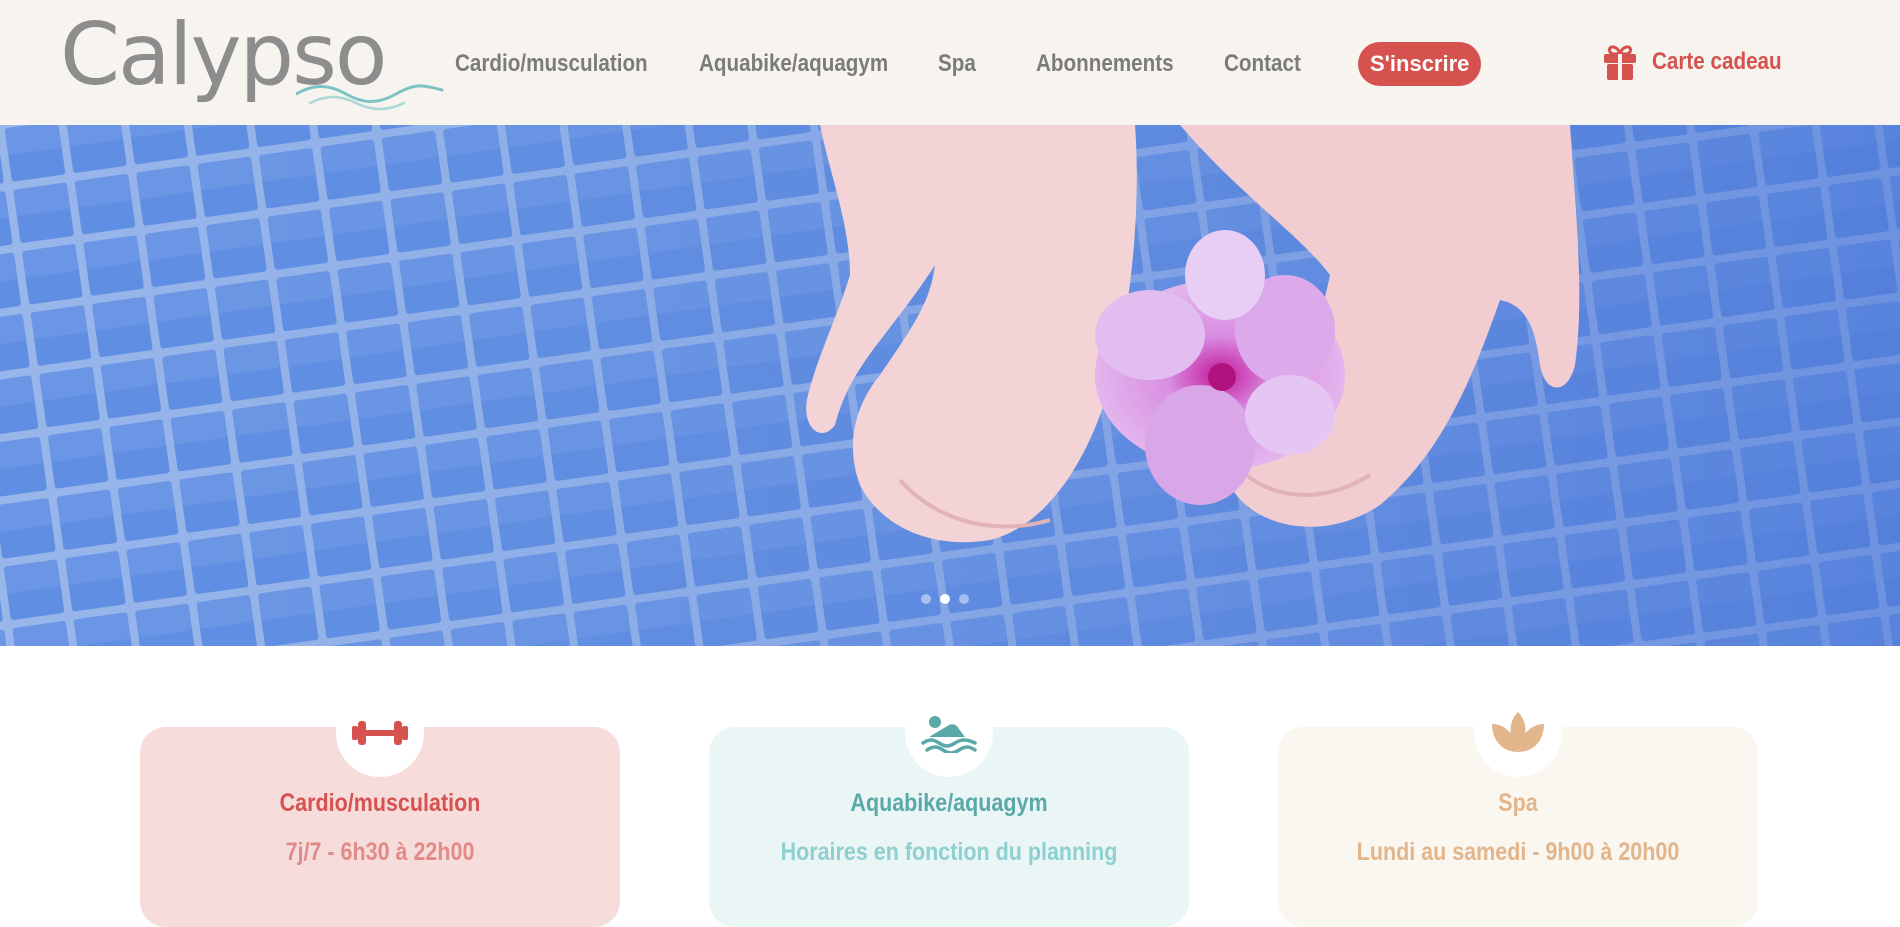 The height and width of the screenshot is (927, 1900). I want to click on swimmer-icon, so click(949, 734).